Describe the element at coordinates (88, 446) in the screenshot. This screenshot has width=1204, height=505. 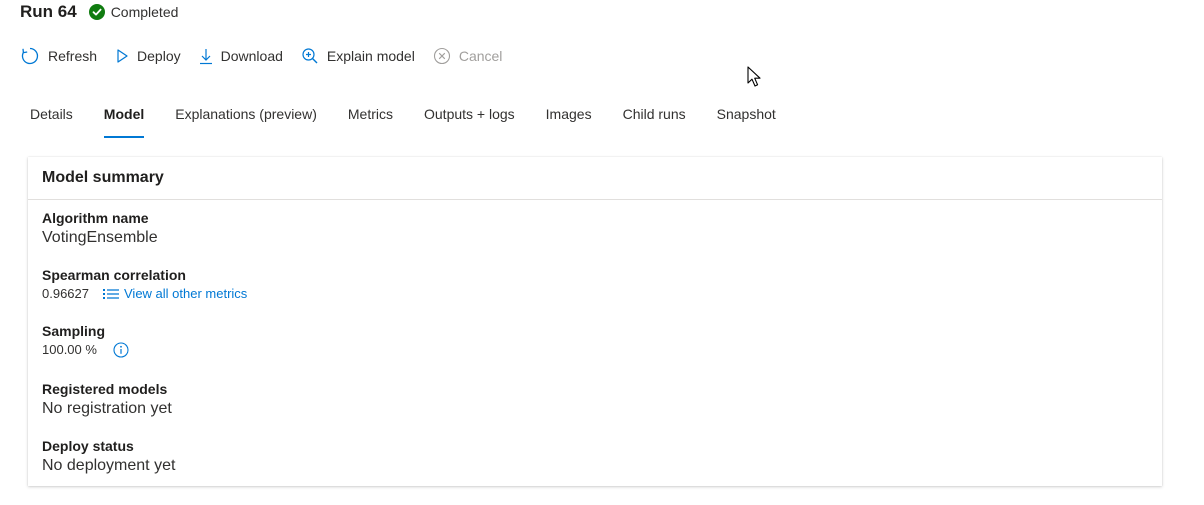
I see `deploy-status-label: Deploy status` at that location.